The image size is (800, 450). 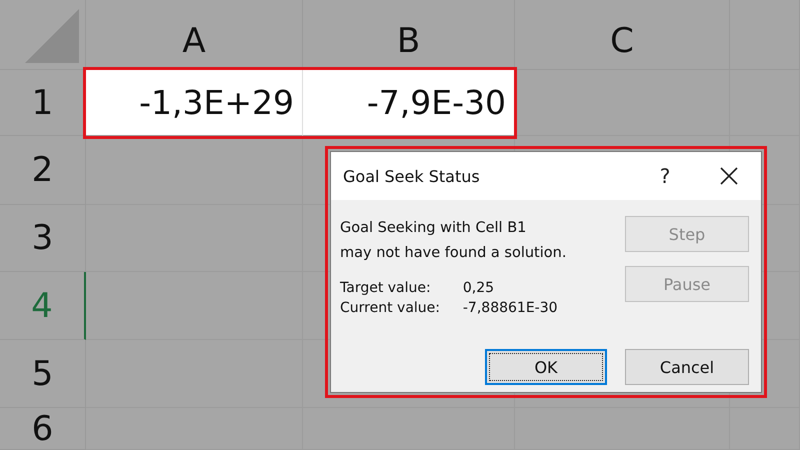 I want to click on field-value: -7,88861E-30, so click(x=510, y=308).